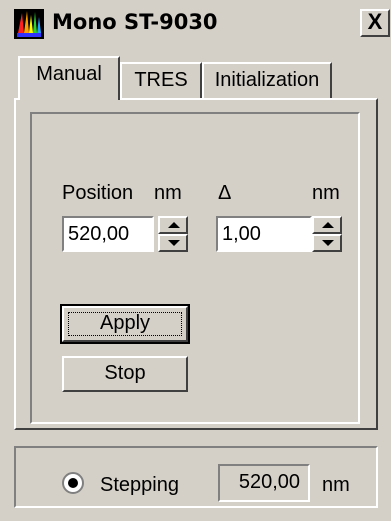 The height and width of the screenshot is (521, 391). I want to click on position-spin-up-button, so click(173, 225).